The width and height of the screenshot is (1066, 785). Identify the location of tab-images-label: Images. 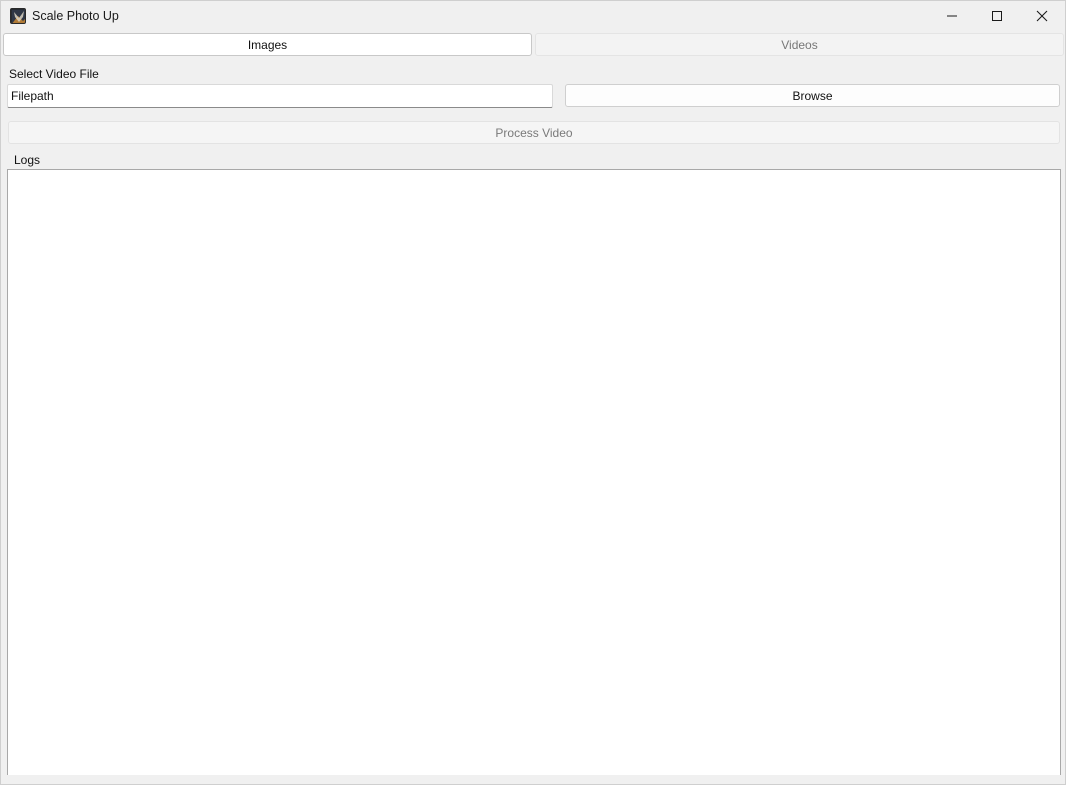
(267, 44).